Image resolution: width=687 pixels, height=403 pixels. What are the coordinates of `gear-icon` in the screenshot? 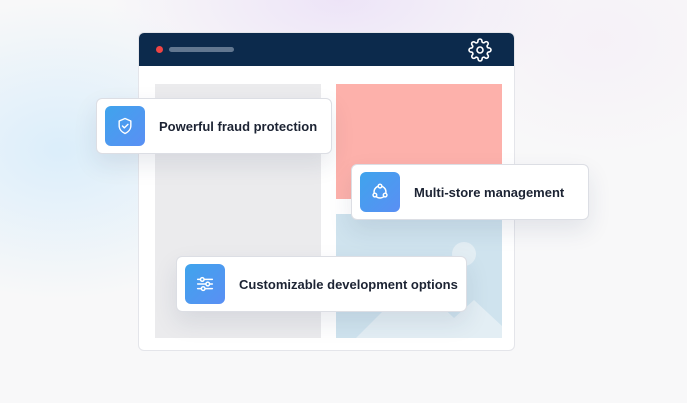 It's located at (480, 50).